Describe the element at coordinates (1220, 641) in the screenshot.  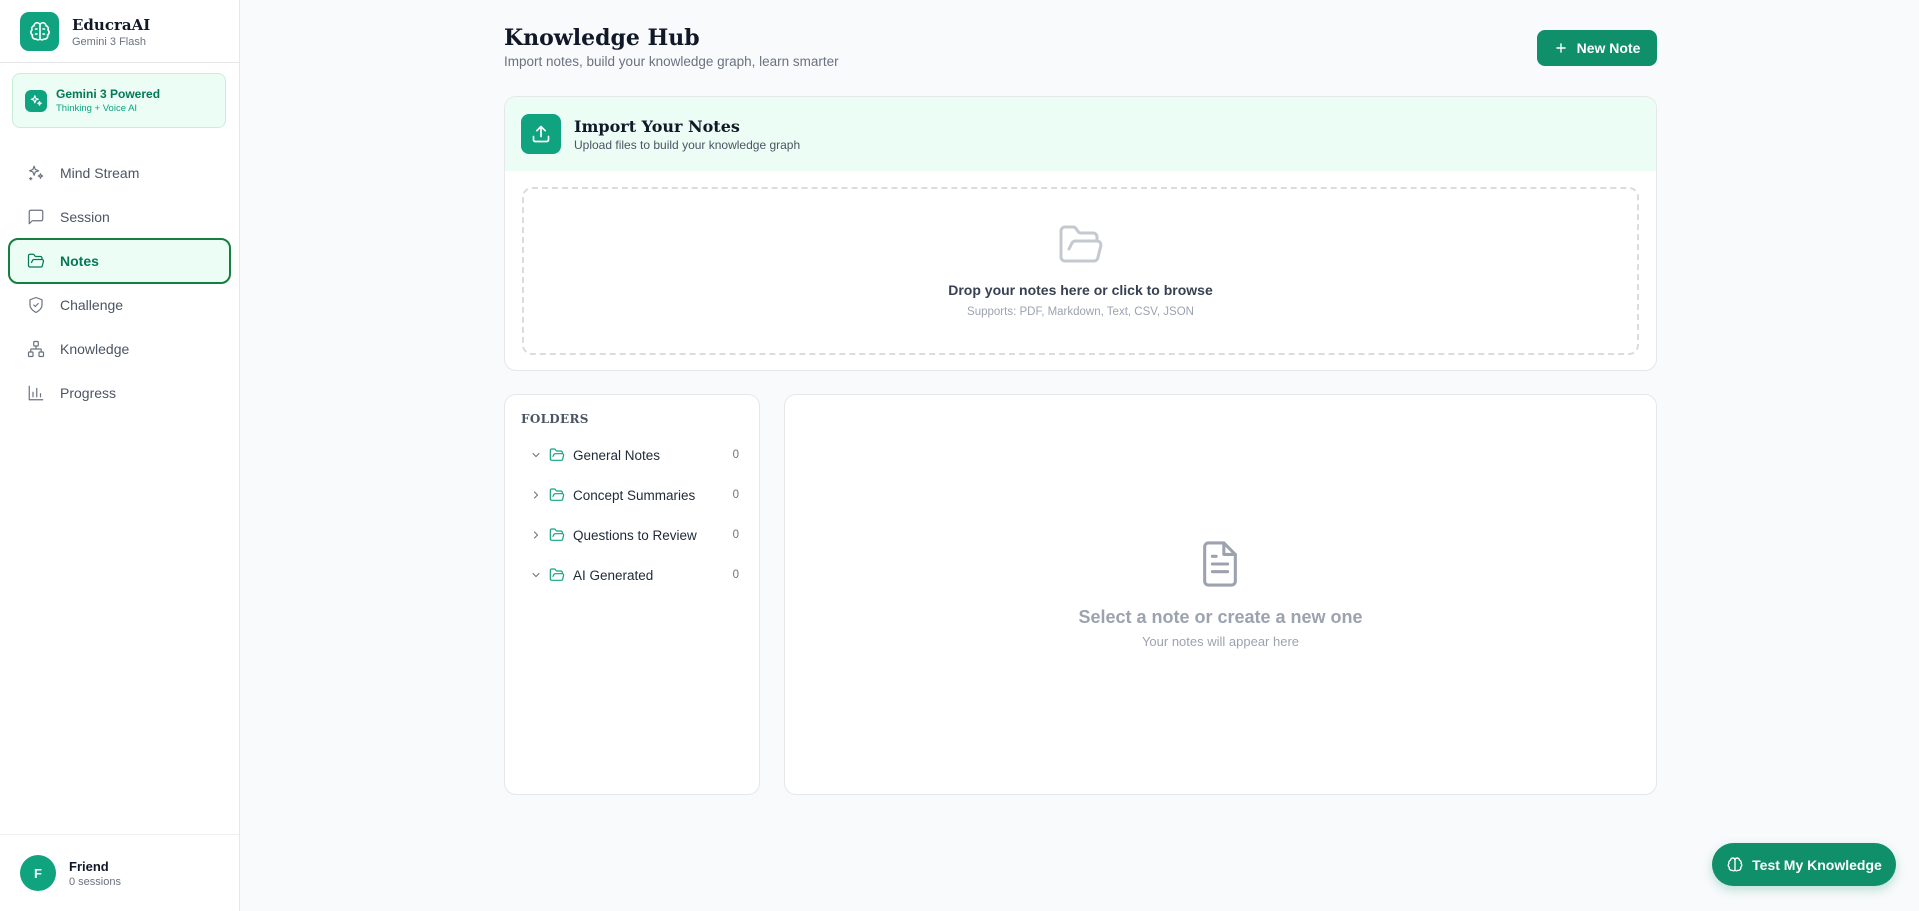
I see `empty-state-subtitle: Your notes will appear here` at that location.